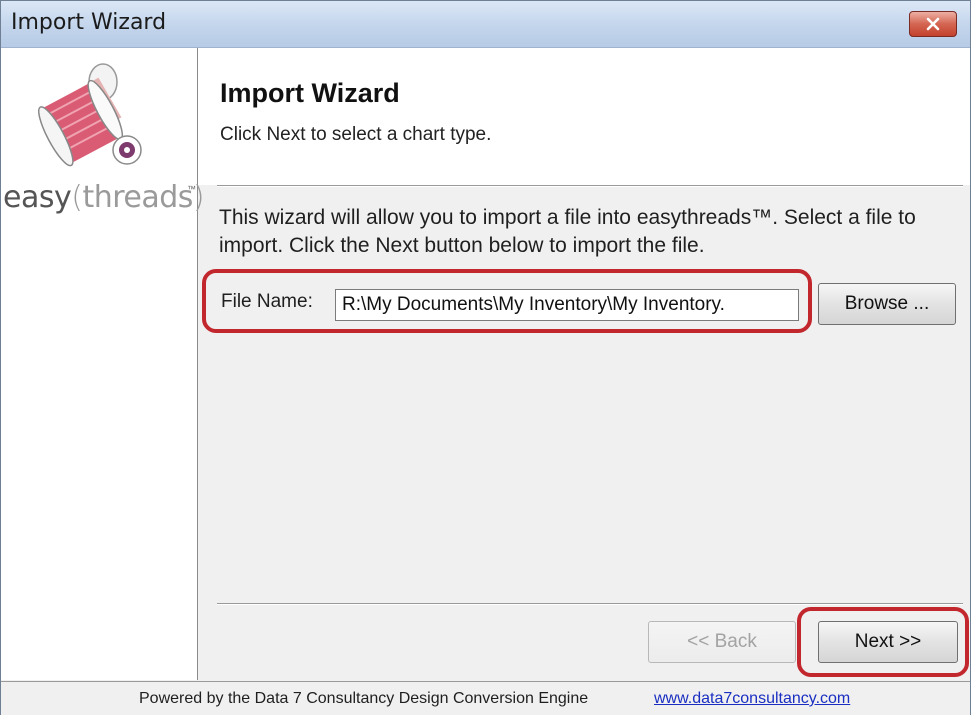  Describe the element at coordinates (356, 134) in the screenshot. I see `page-subtitle: Click Next to select a chart type.` at that location.